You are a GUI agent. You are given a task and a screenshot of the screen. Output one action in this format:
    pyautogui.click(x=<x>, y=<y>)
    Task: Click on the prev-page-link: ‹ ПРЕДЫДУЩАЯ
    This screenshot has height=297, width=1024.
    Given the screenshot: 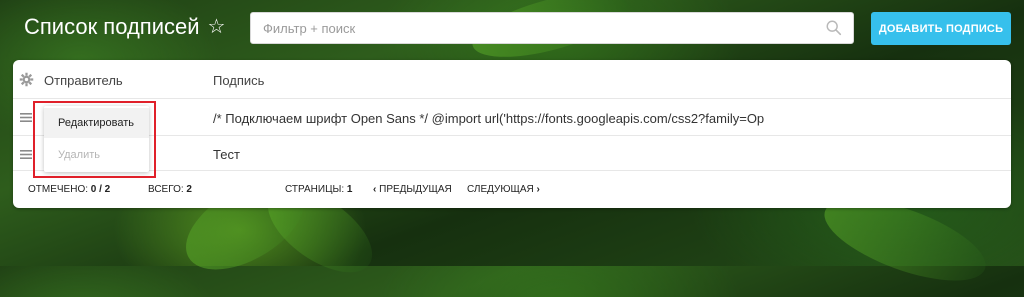 What is the action you would take?
    pyautogui.click(x=412, y=189)
    